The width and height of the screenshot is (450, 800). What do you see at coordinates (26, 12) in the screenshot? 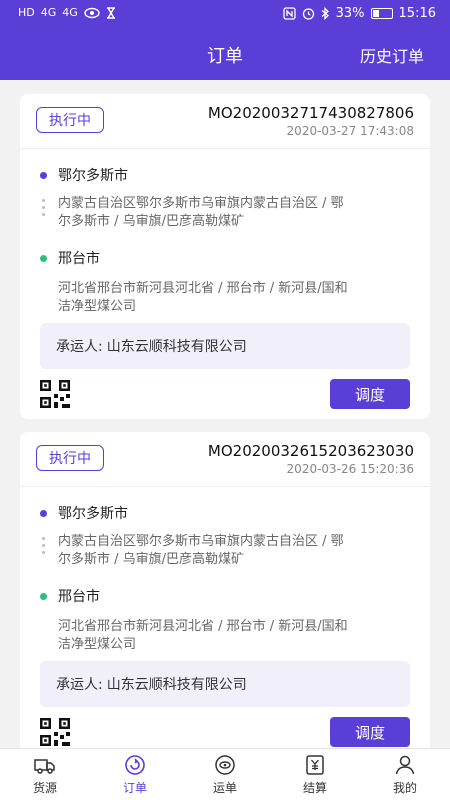
I see `hd-indicator: HD` at bounding box center [26, 12].